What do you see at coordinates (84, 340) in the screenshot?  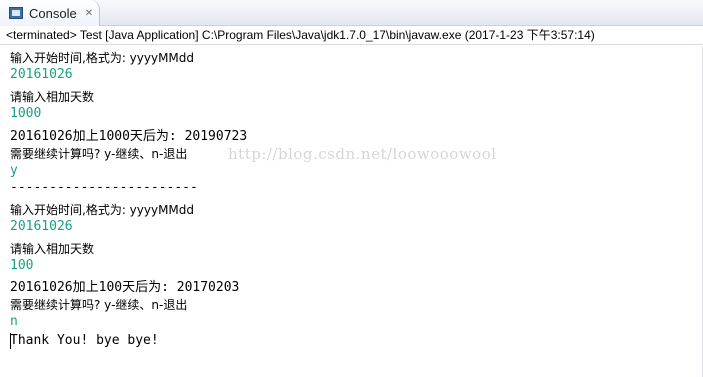 I see `console-line-goodbye: Thank You! bye bye!` at bounding box center [84, 340].